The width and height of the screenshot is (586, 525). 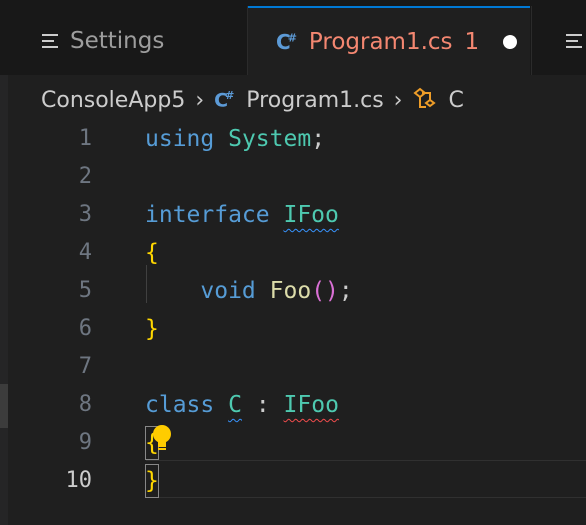 I want to click on line-number: 6, so click(x=85, y=328).